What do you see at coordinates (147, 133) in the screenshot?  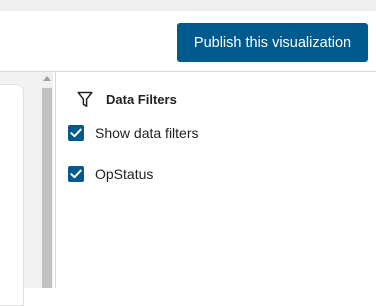 I see `show-data-filters-label: Show data filters` at bounding box center [147, 133].